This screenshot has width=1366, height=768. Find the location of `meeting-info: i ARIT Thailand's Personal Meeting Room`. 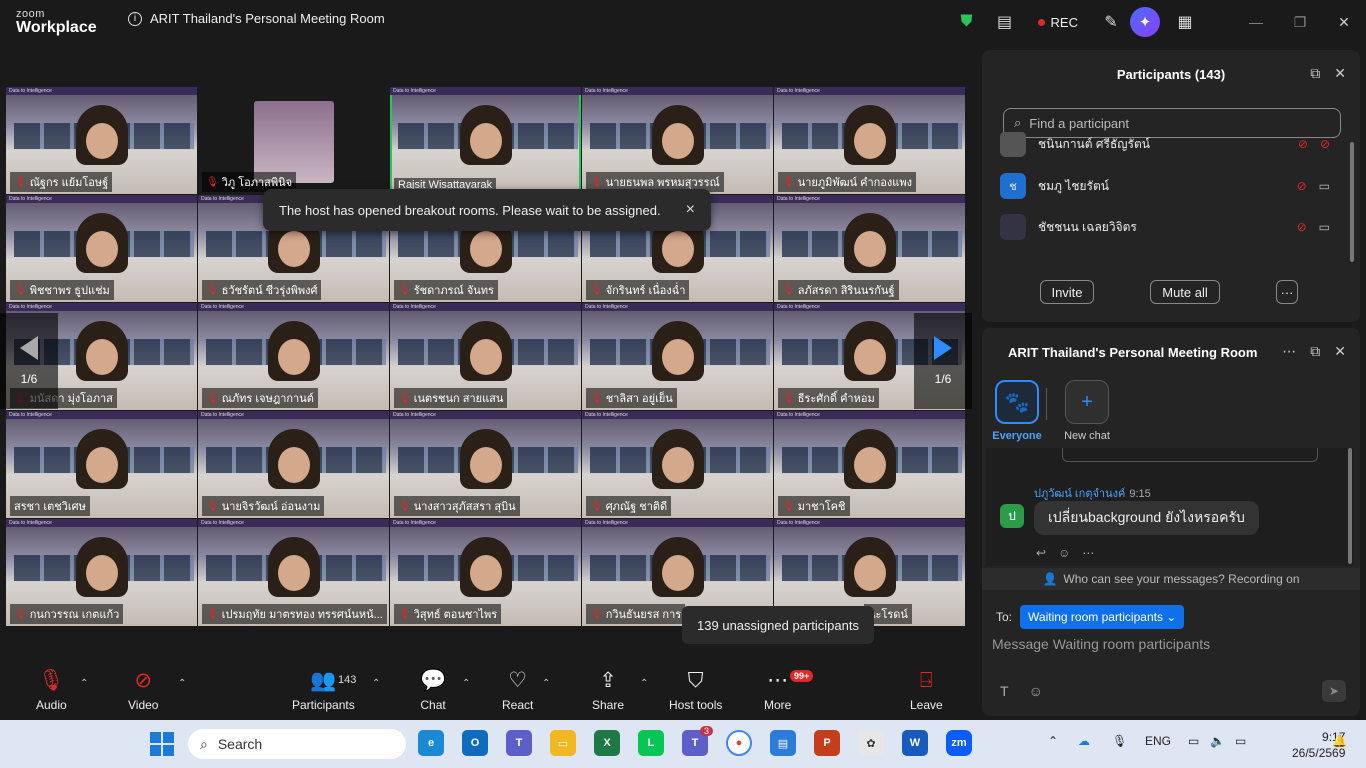

meeting-info: i ARIT Thailand's Personal Meeting Room is located at coordinates (256, 18).